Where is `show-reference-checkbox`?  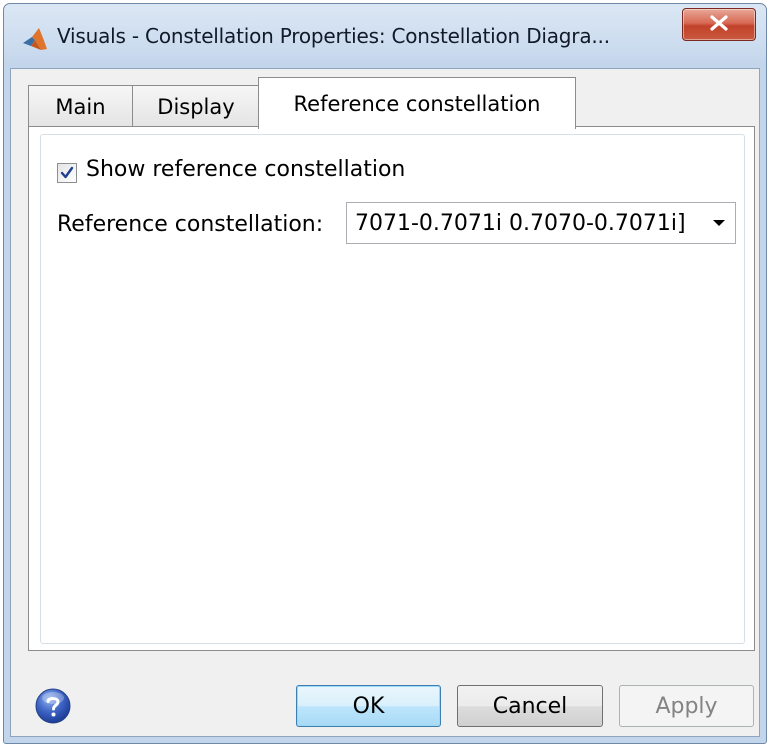 show-reference-checkbox is located at coordinates (67, 173).